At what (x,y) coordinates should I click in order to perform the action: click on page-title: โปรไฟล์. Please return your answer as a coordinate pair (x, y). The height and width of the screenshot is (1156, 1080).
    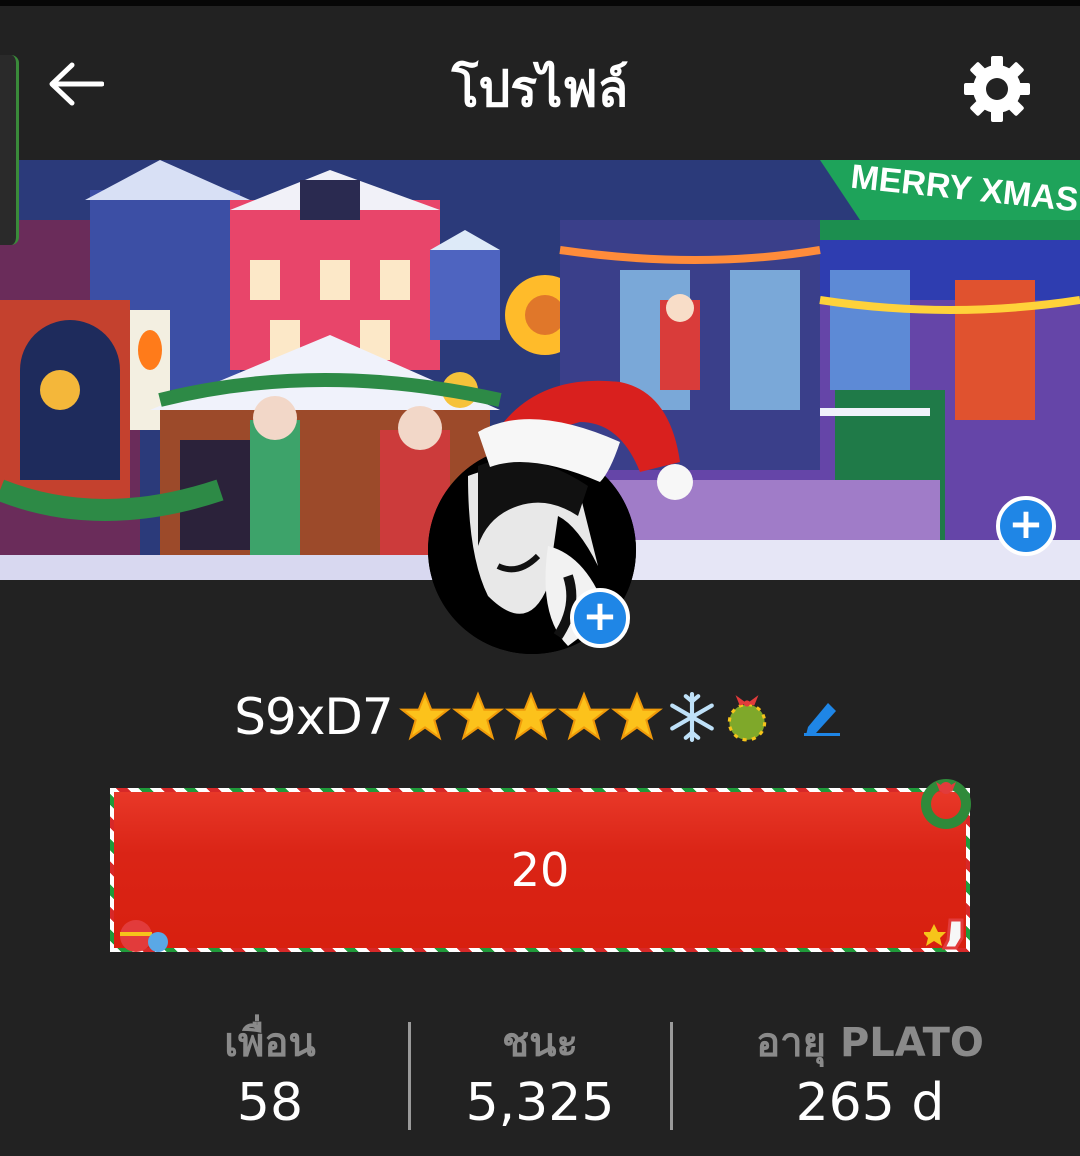
    Looking at the image, I should click on (540, 89).